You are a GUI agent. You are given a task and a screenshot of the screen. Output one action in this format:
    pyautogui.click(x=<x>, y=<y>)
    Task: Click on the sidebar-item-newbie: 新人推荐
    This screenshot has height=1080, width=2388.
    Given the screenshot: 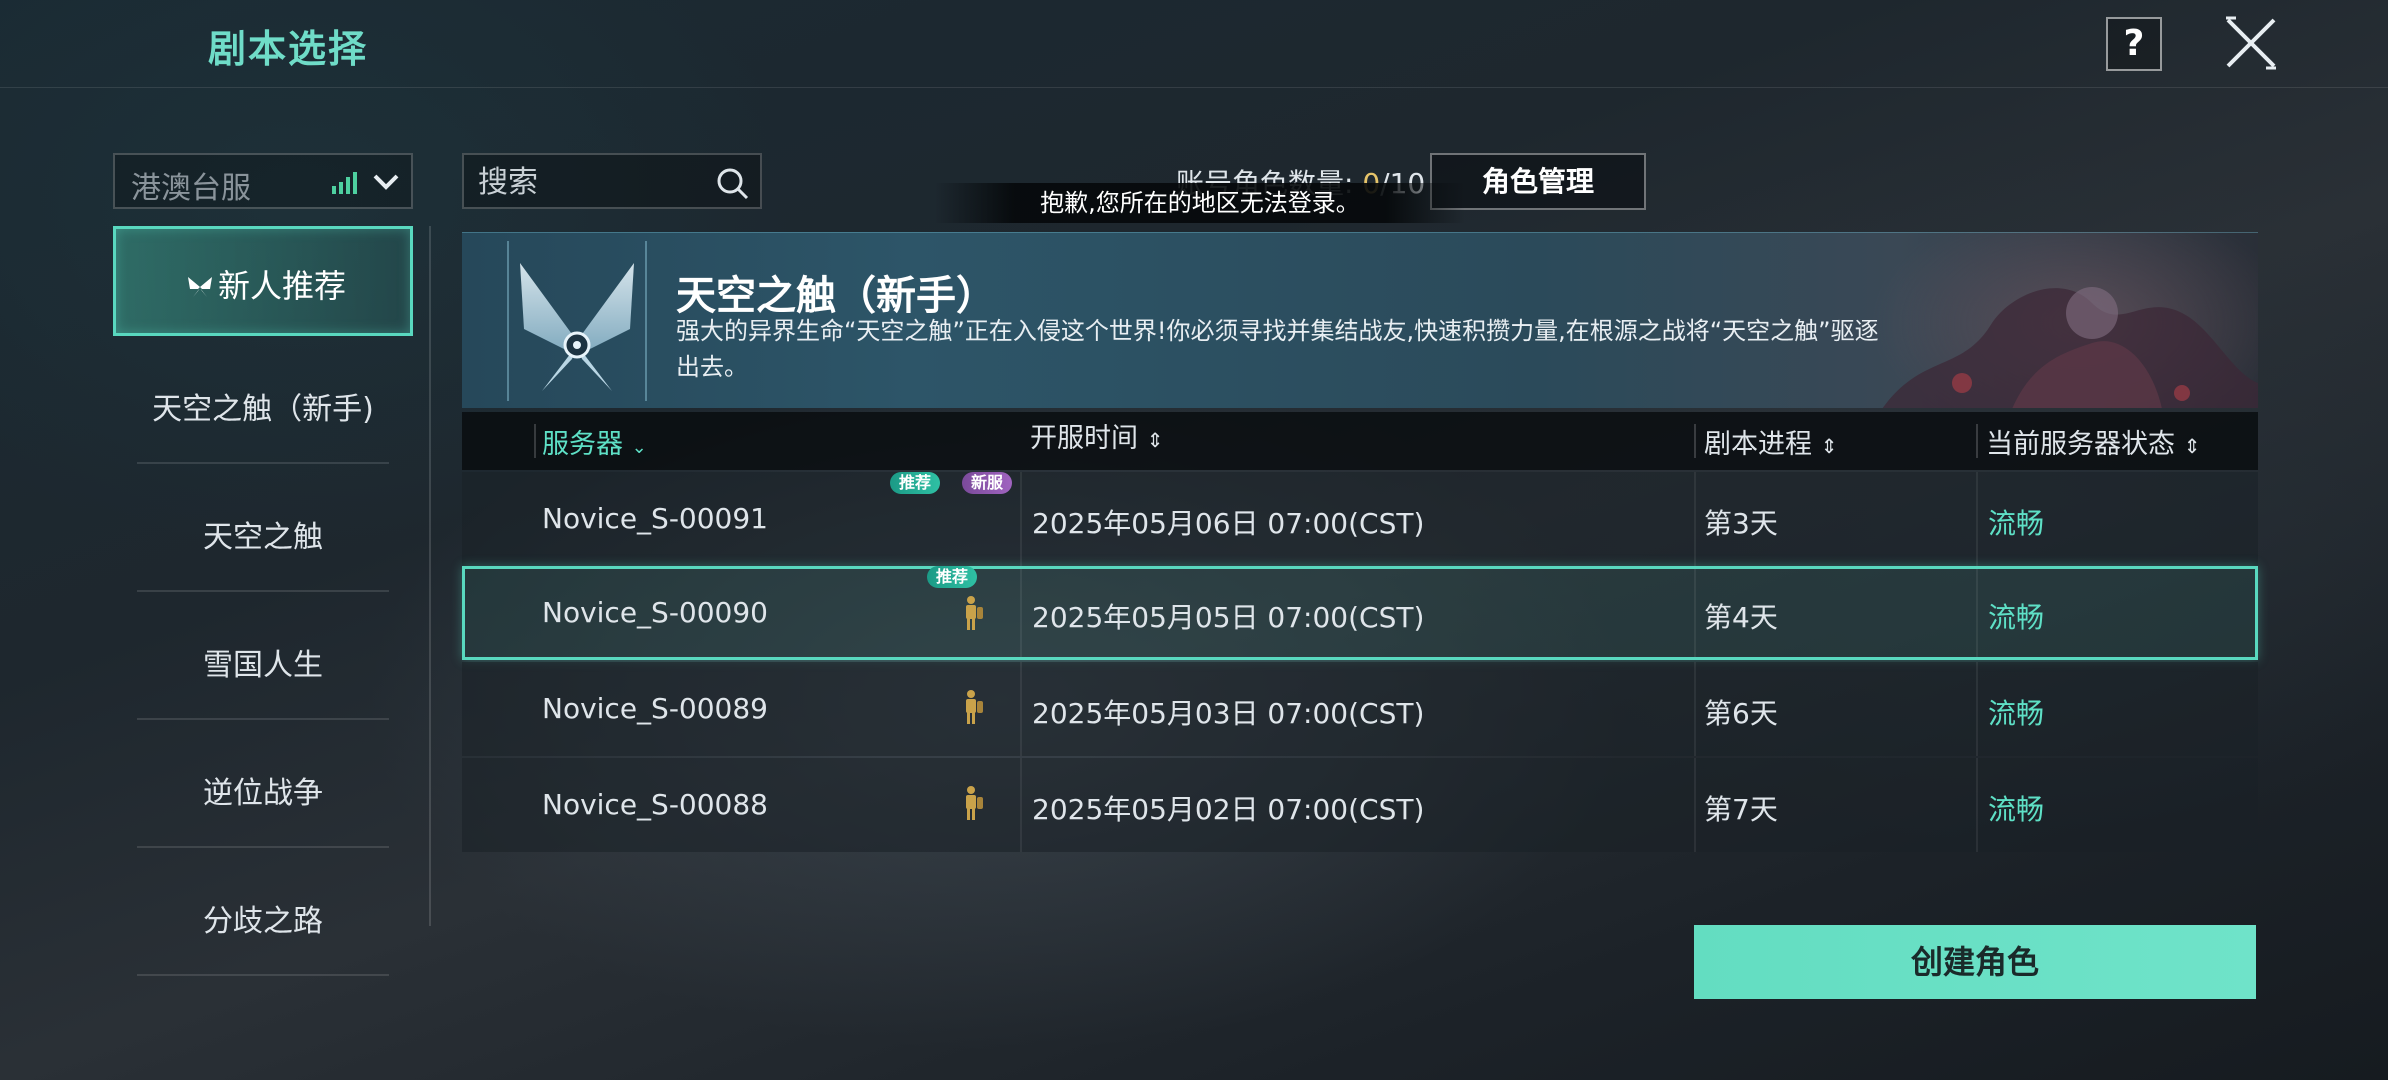 What is the action you would take?
    pyautogui.click(x=263, y=281)
    